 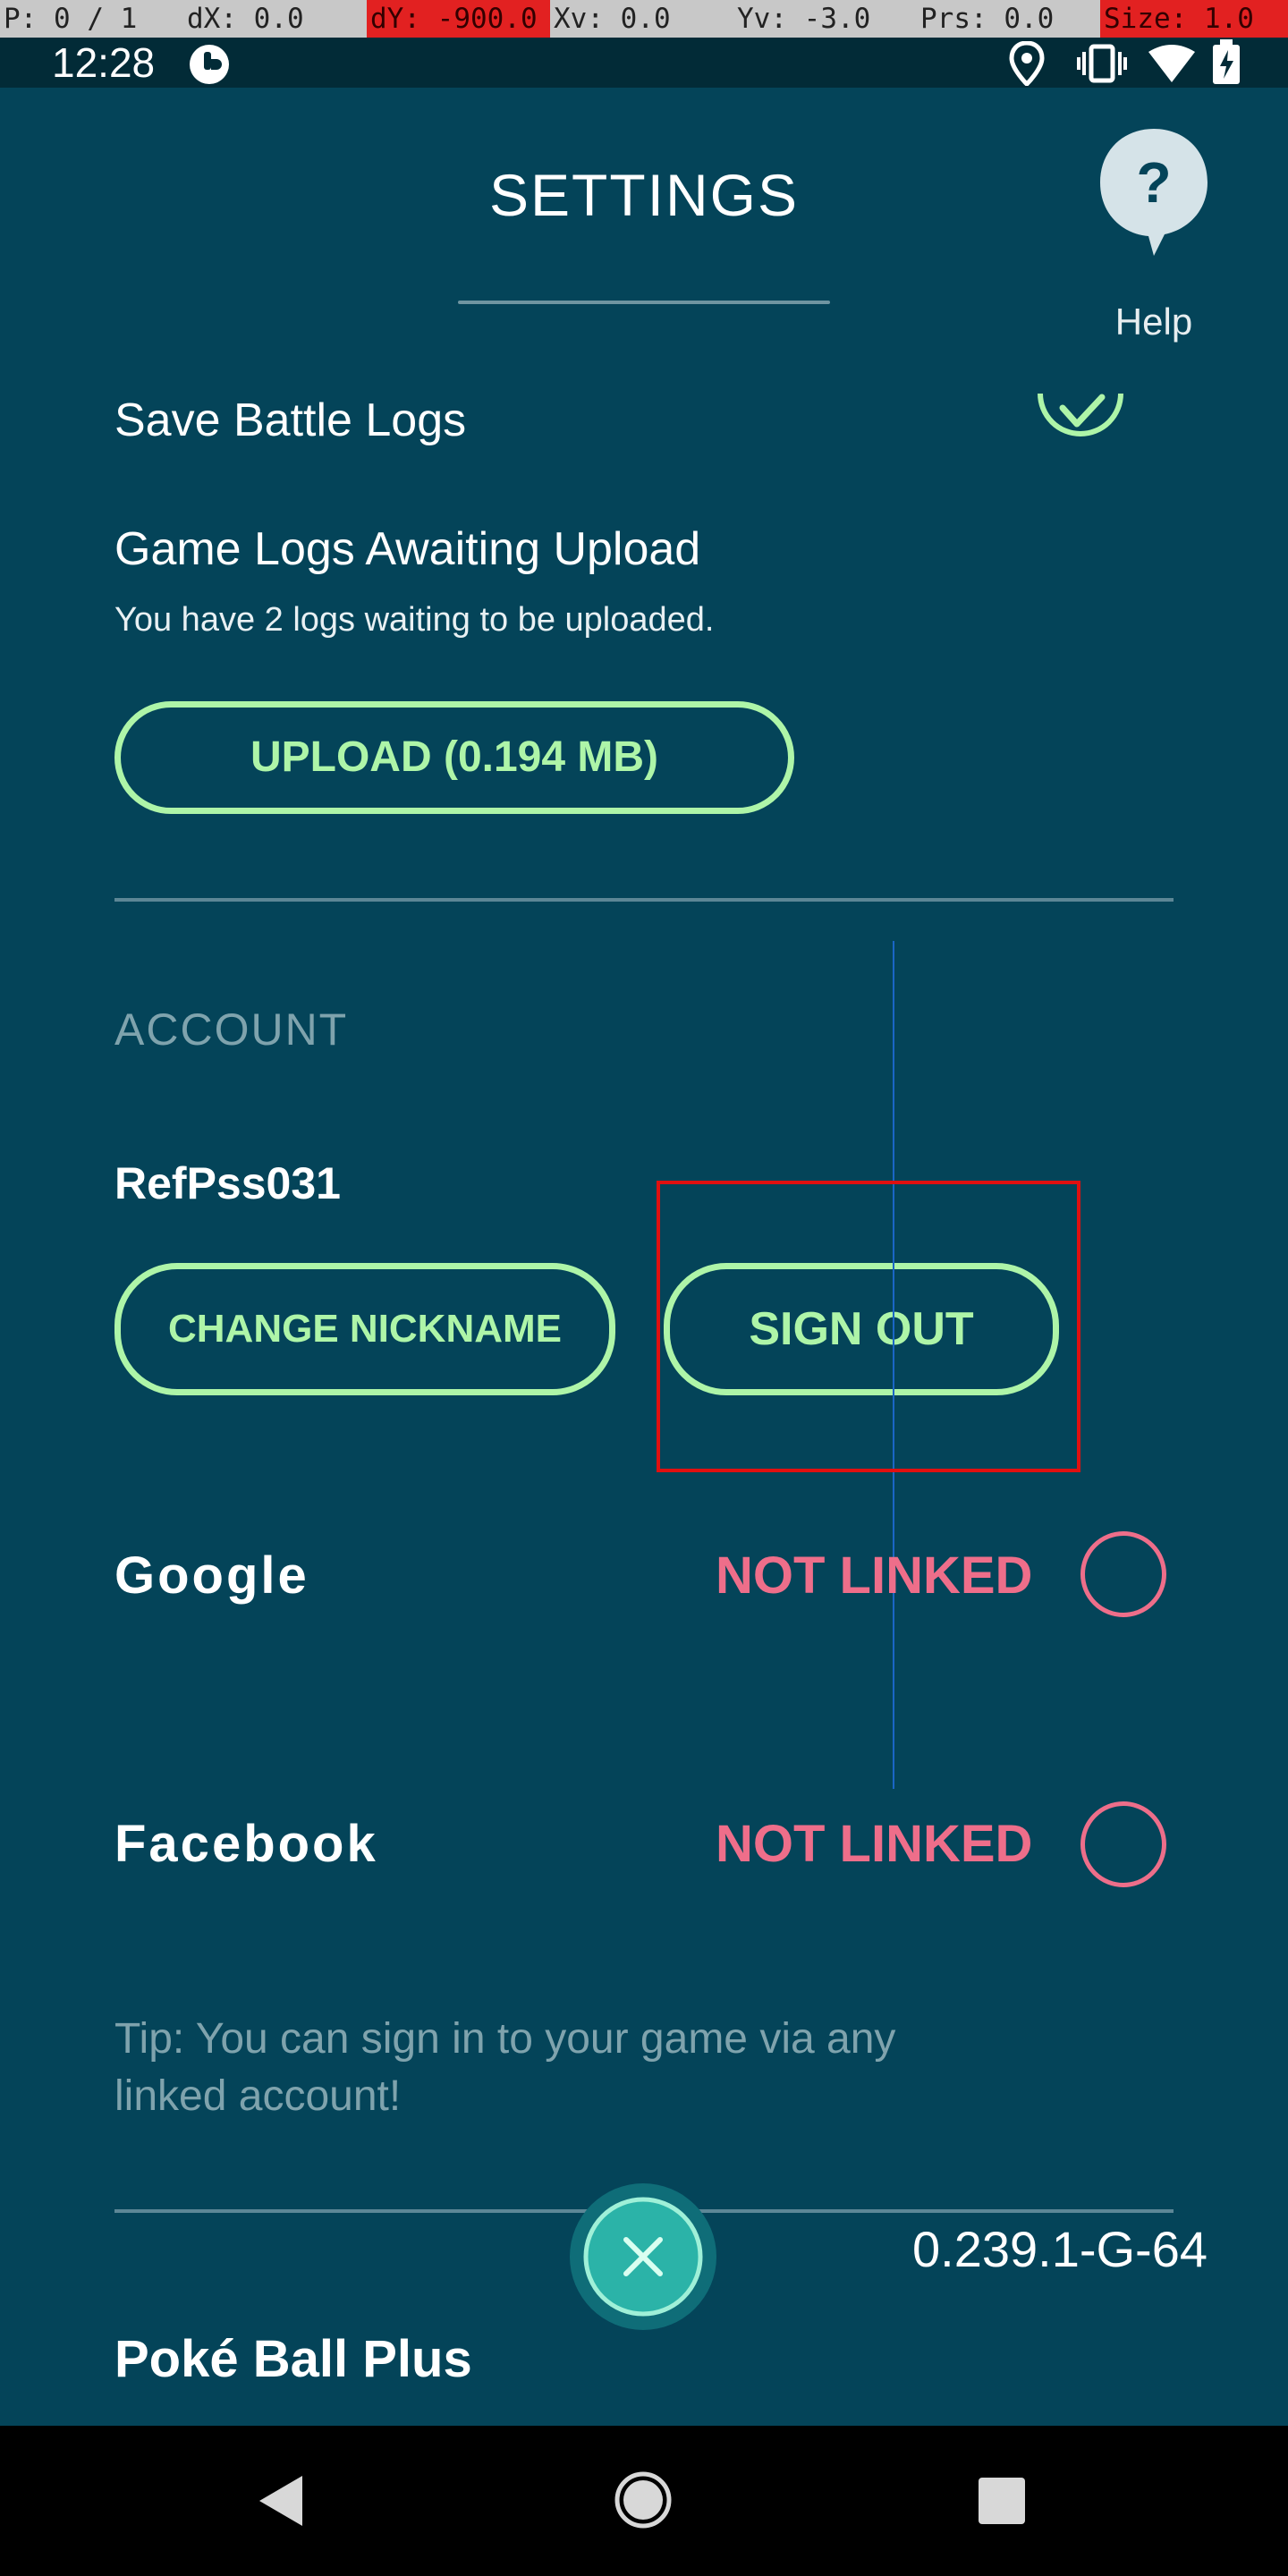 I want to click on target-highlight-box, so click(x=868, y=1326).